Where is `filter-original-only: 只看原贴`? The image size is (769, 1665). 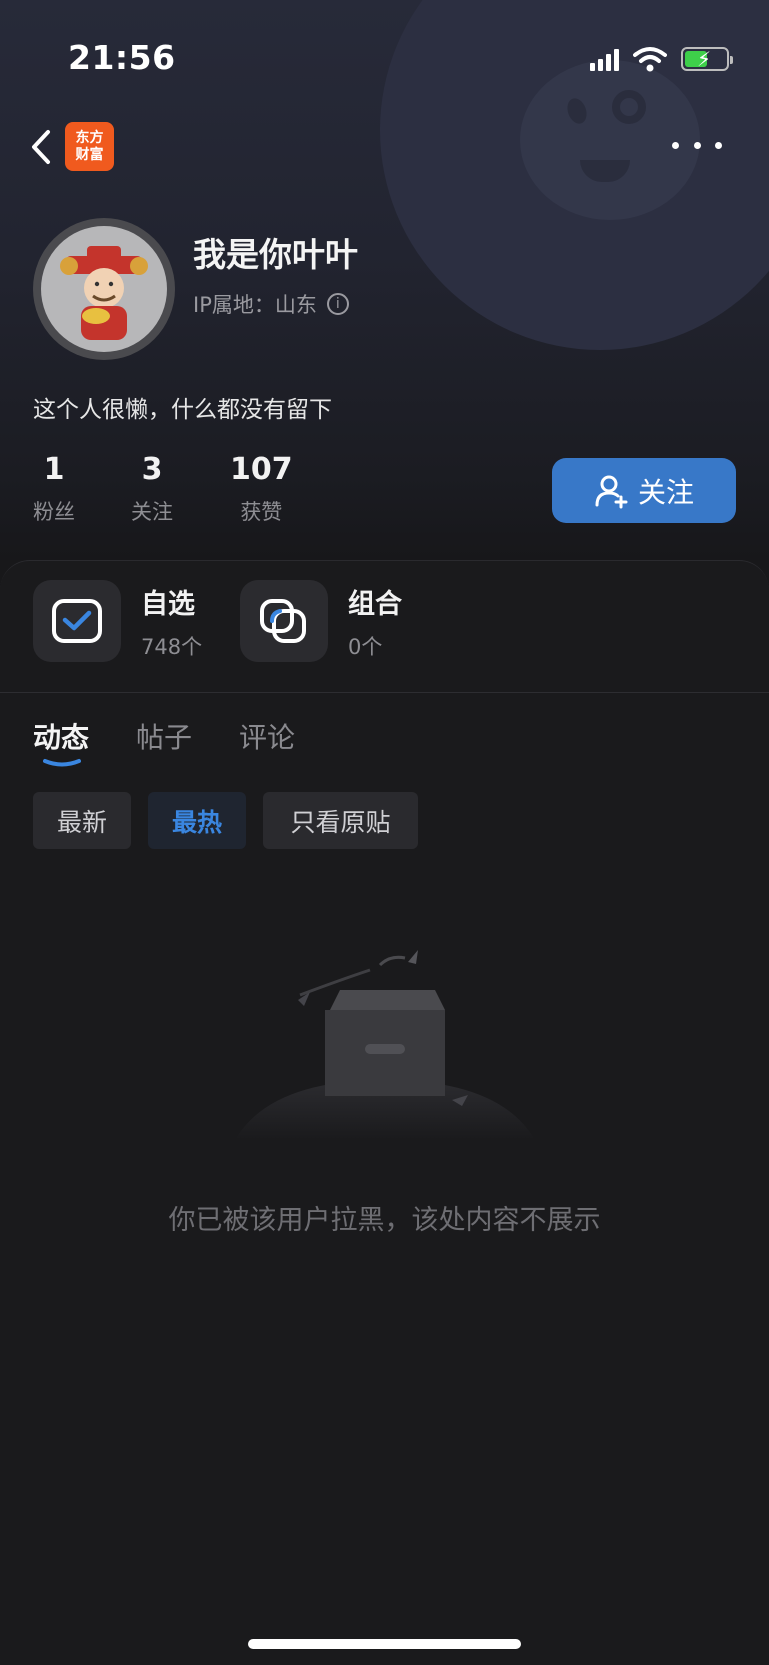
filter-original-only: 只看原贴 is located at coordinates (340, 820).